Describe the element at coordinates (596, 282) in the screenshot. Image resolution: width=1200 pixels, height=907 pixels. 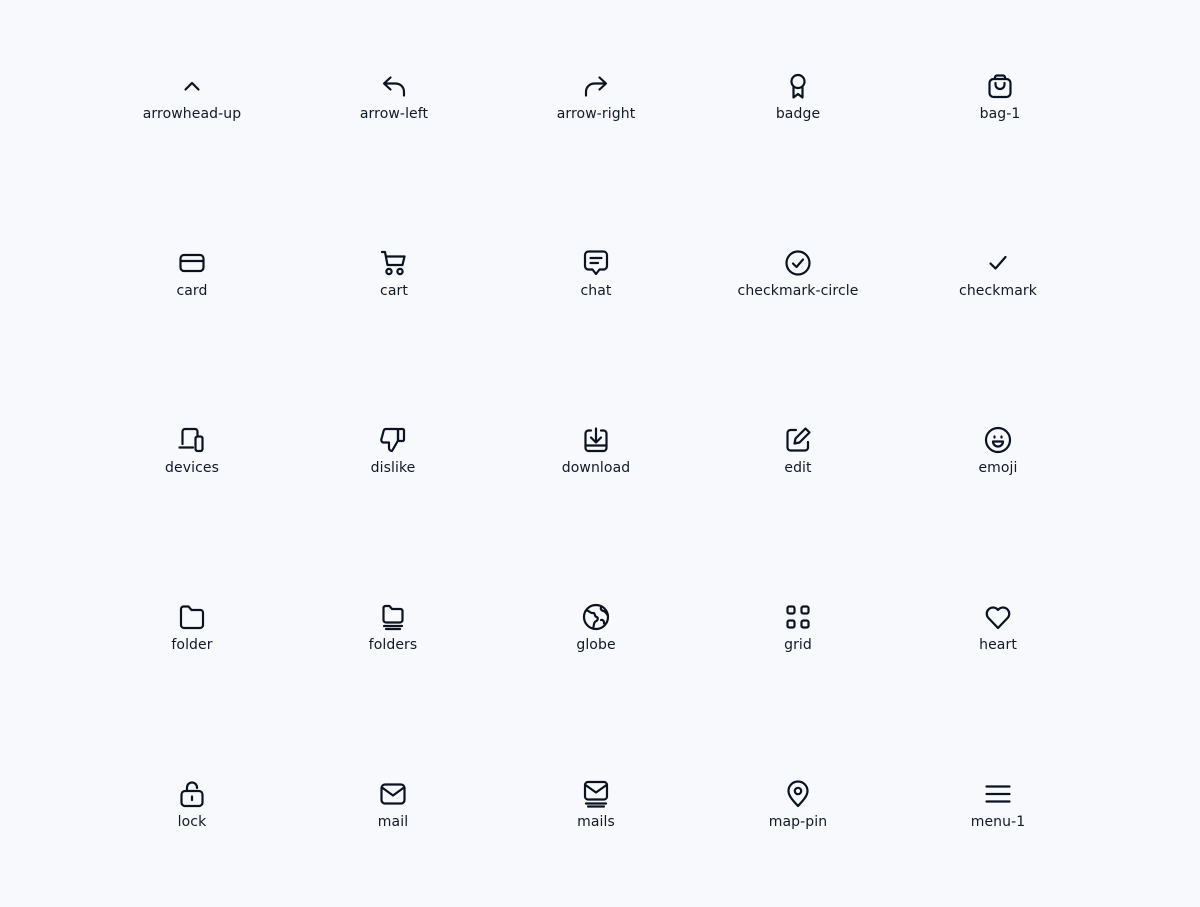
I see `icon-cell-chat: chat` at that location.